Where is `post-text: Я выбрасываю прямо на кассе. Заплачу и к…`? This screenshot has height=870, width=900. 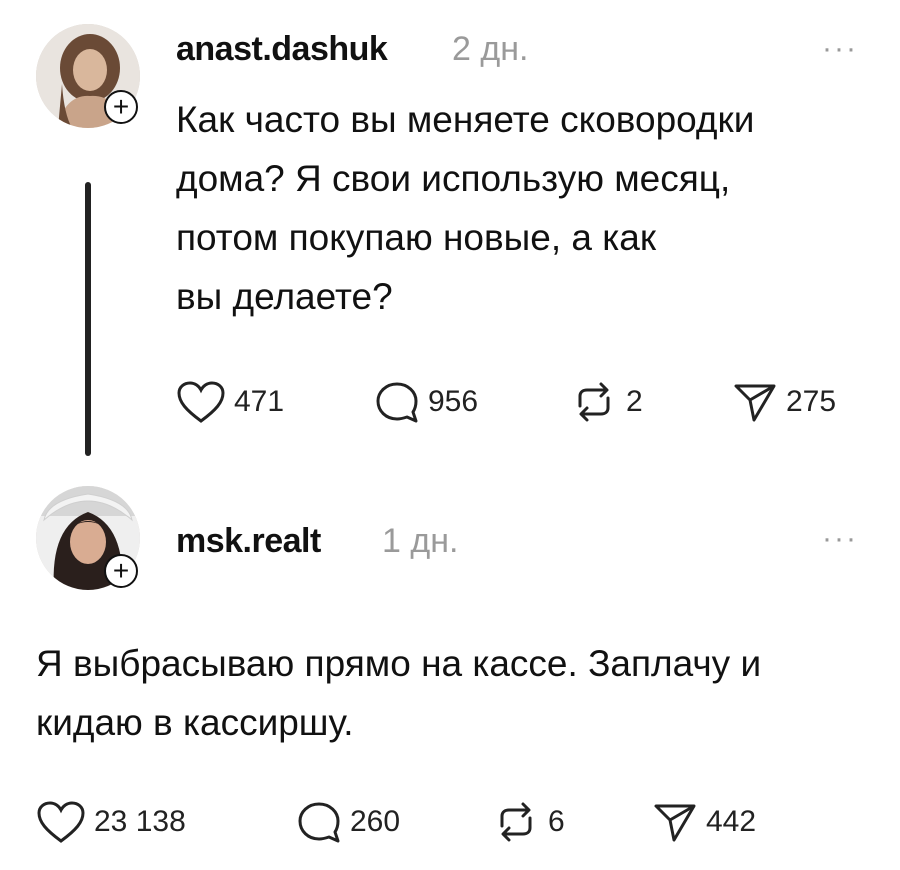
post-text: Я выбрасываю прямо на кассе. Заплачу и к… is located at coordinates (398, 693).